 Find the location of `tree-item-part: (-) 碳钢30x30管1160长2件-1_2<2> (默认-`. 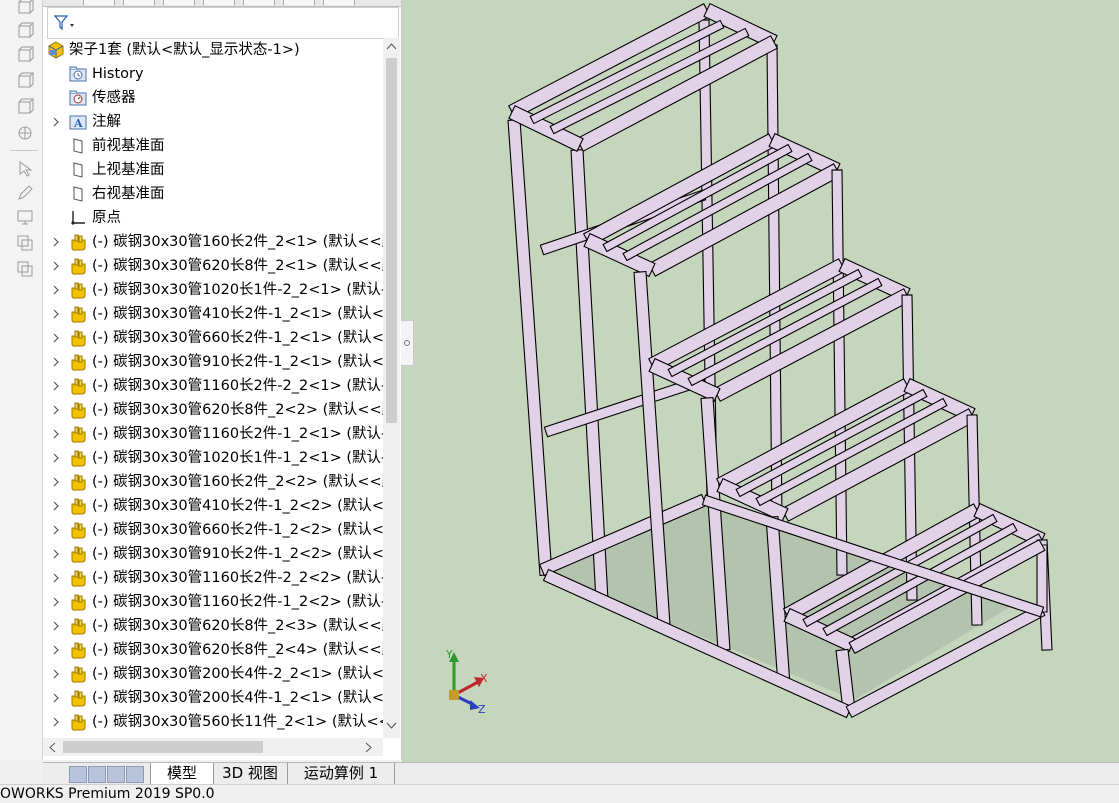

tree-item-part: (-) 碳钢30x30管1160长2件-1_2<2> (默认- is located at coordinates (213, 602).